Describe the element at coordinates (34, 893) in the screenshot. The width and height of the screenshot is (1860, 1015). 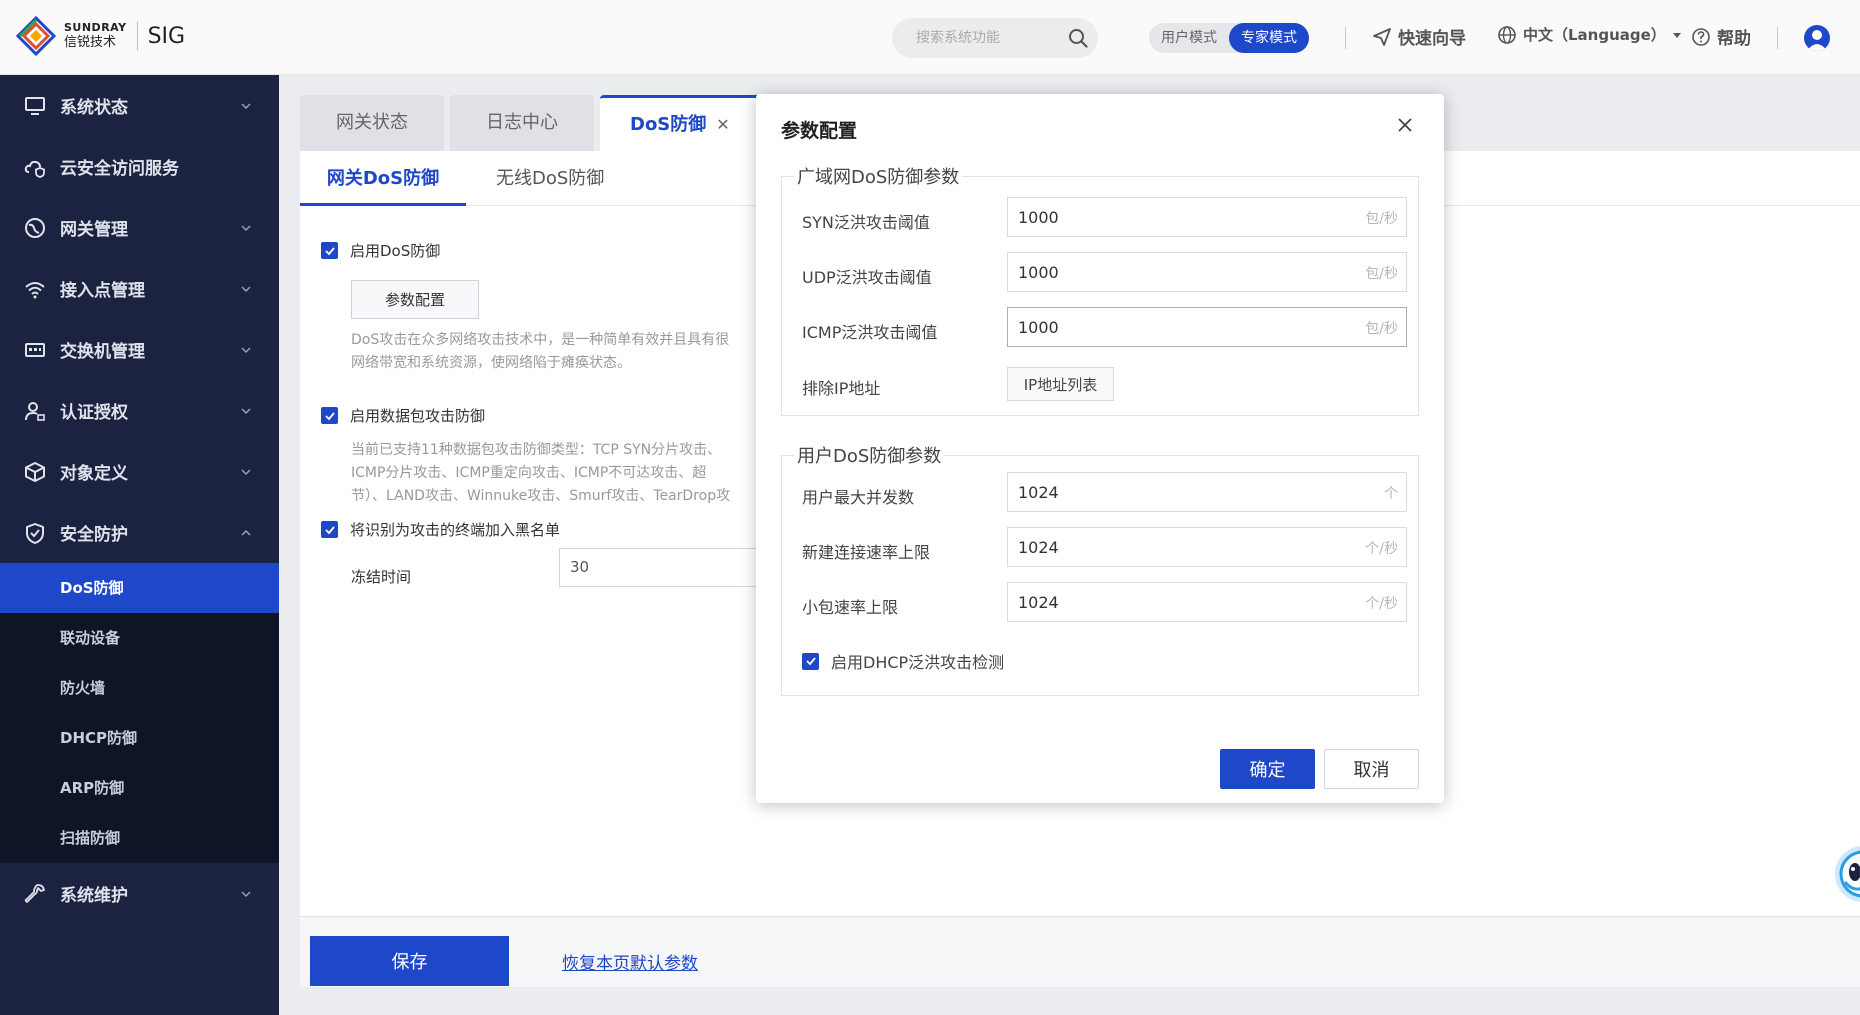
I see `wrench-icon` at that location.